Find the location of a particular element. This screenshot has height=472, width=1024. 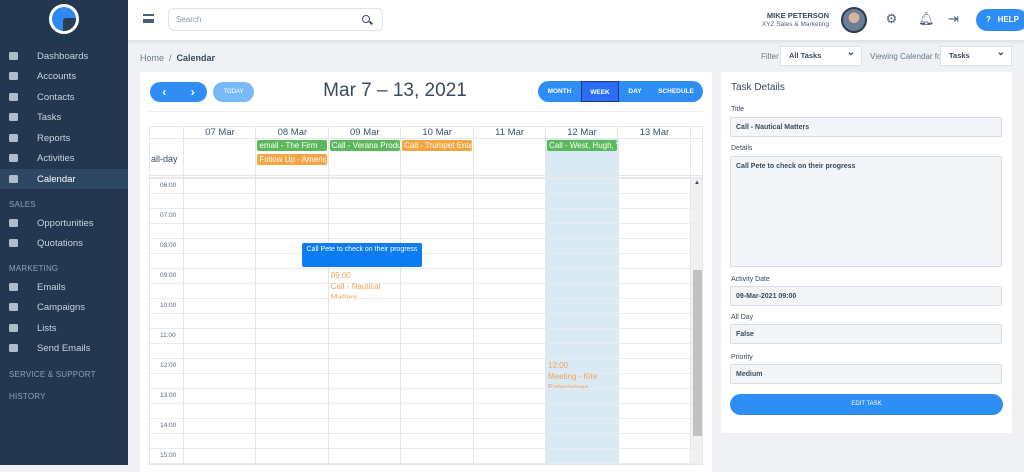

date-label: Activity Date is located at coordinates (750, 279).